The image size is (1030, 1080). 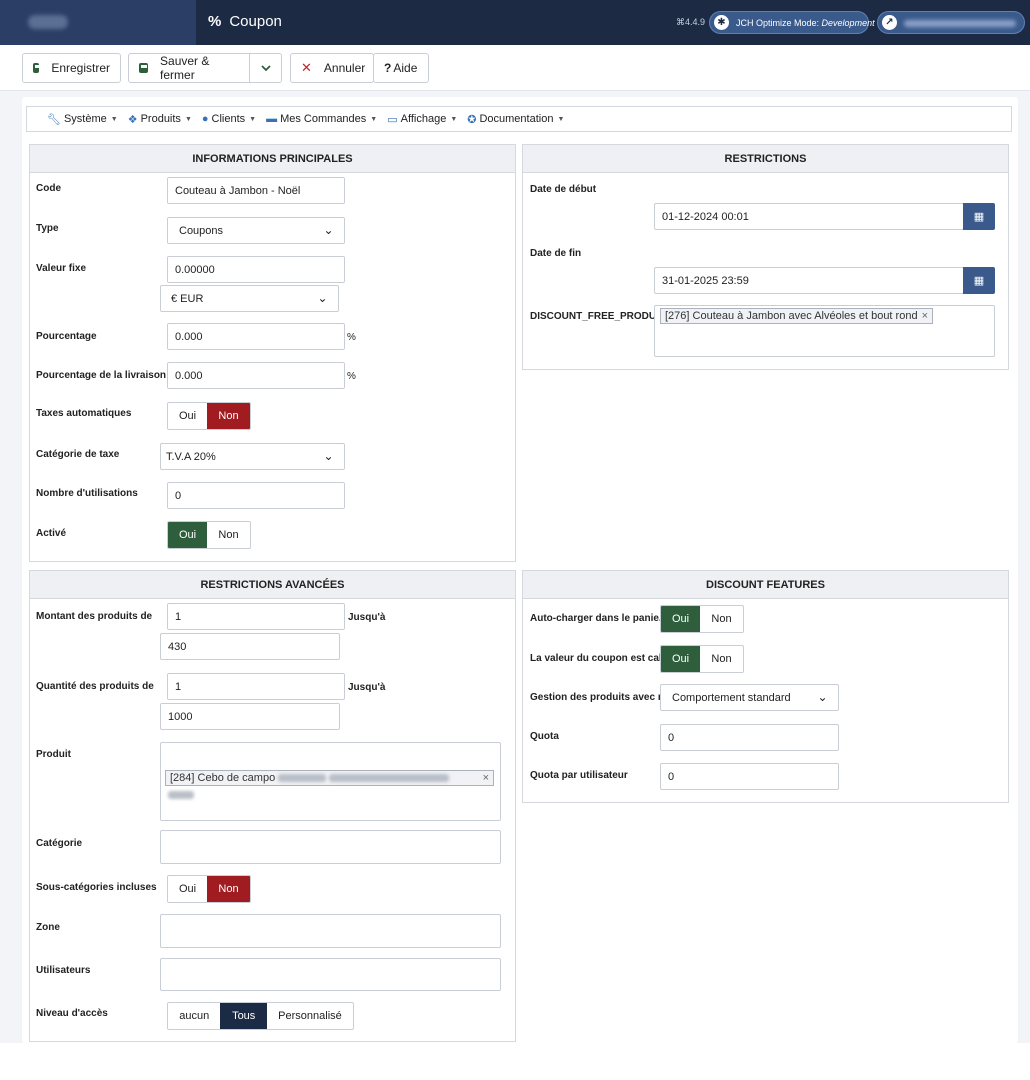 What do you see at coordinates (66, 336) in the screenshot?
I see `percent-label: Pourcentage` at bounding box center [66, 336].